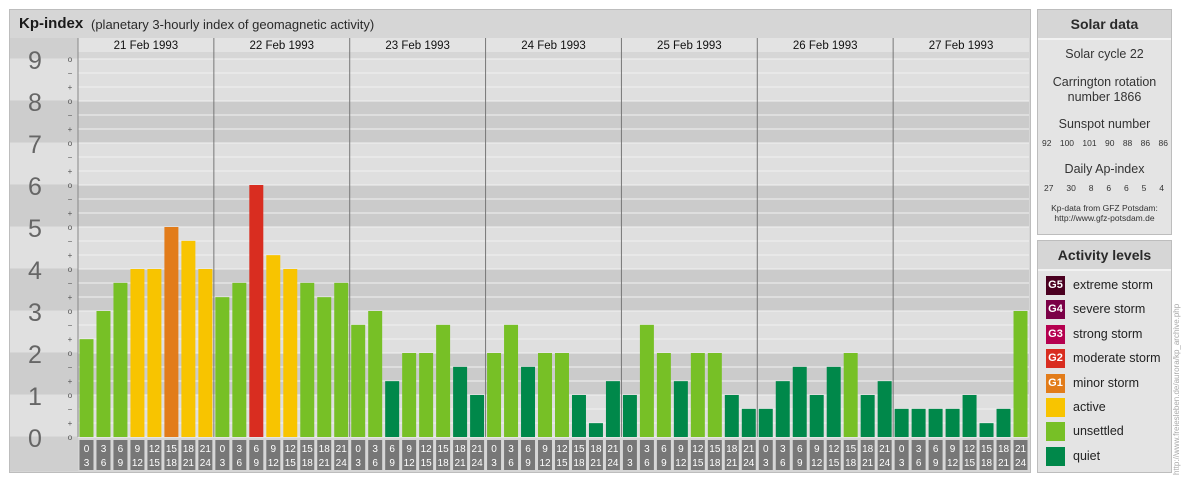 The height and width of the screenshot is (480, 1184). I want to click on carrington-rotation-line1: Carrington rotation, so click(1104, 82).